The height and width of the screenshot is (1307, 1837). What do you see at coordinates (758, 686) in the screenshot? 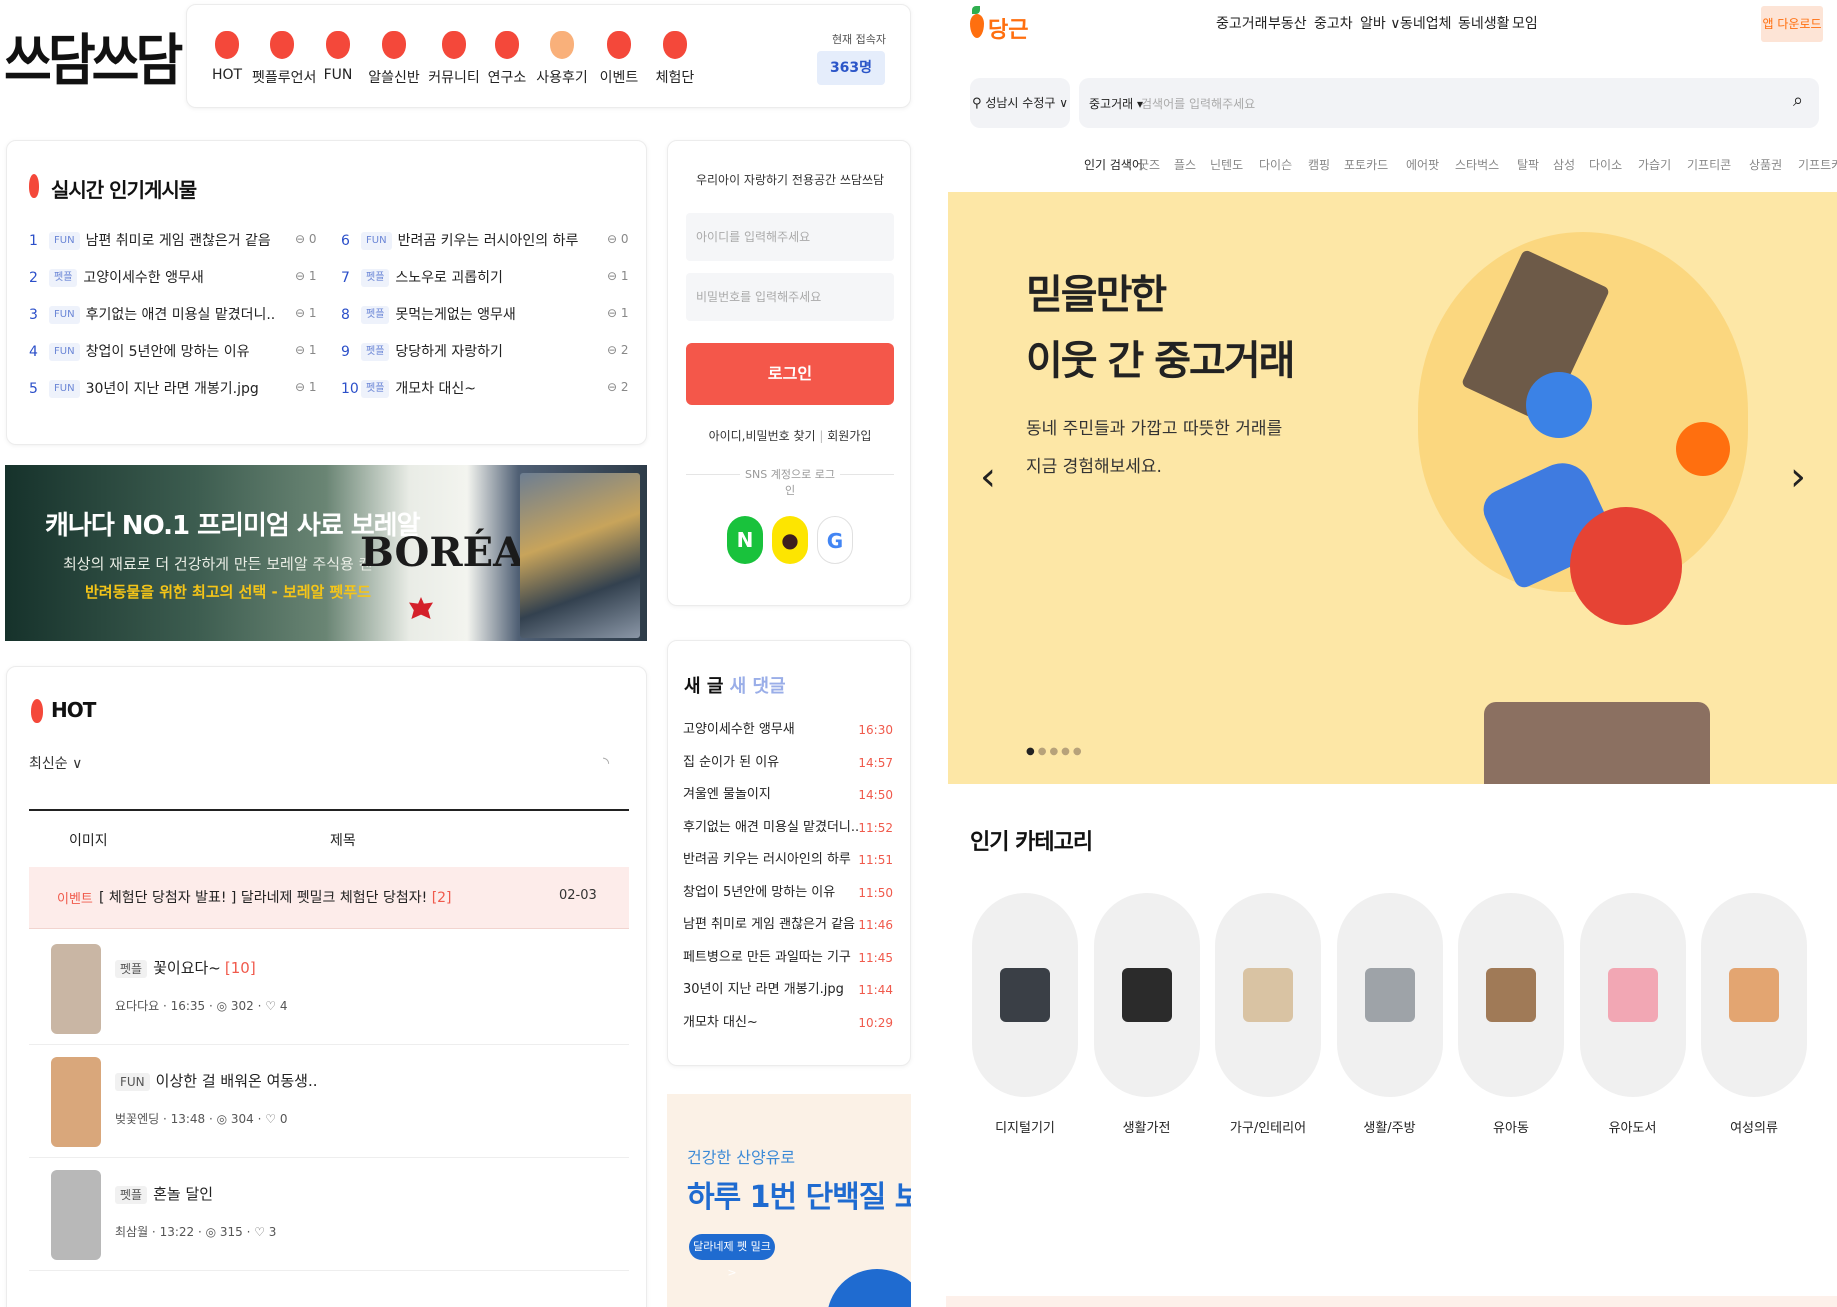
I see `tab-new-comments: 새 댓글` at bounding box center [758, 686].